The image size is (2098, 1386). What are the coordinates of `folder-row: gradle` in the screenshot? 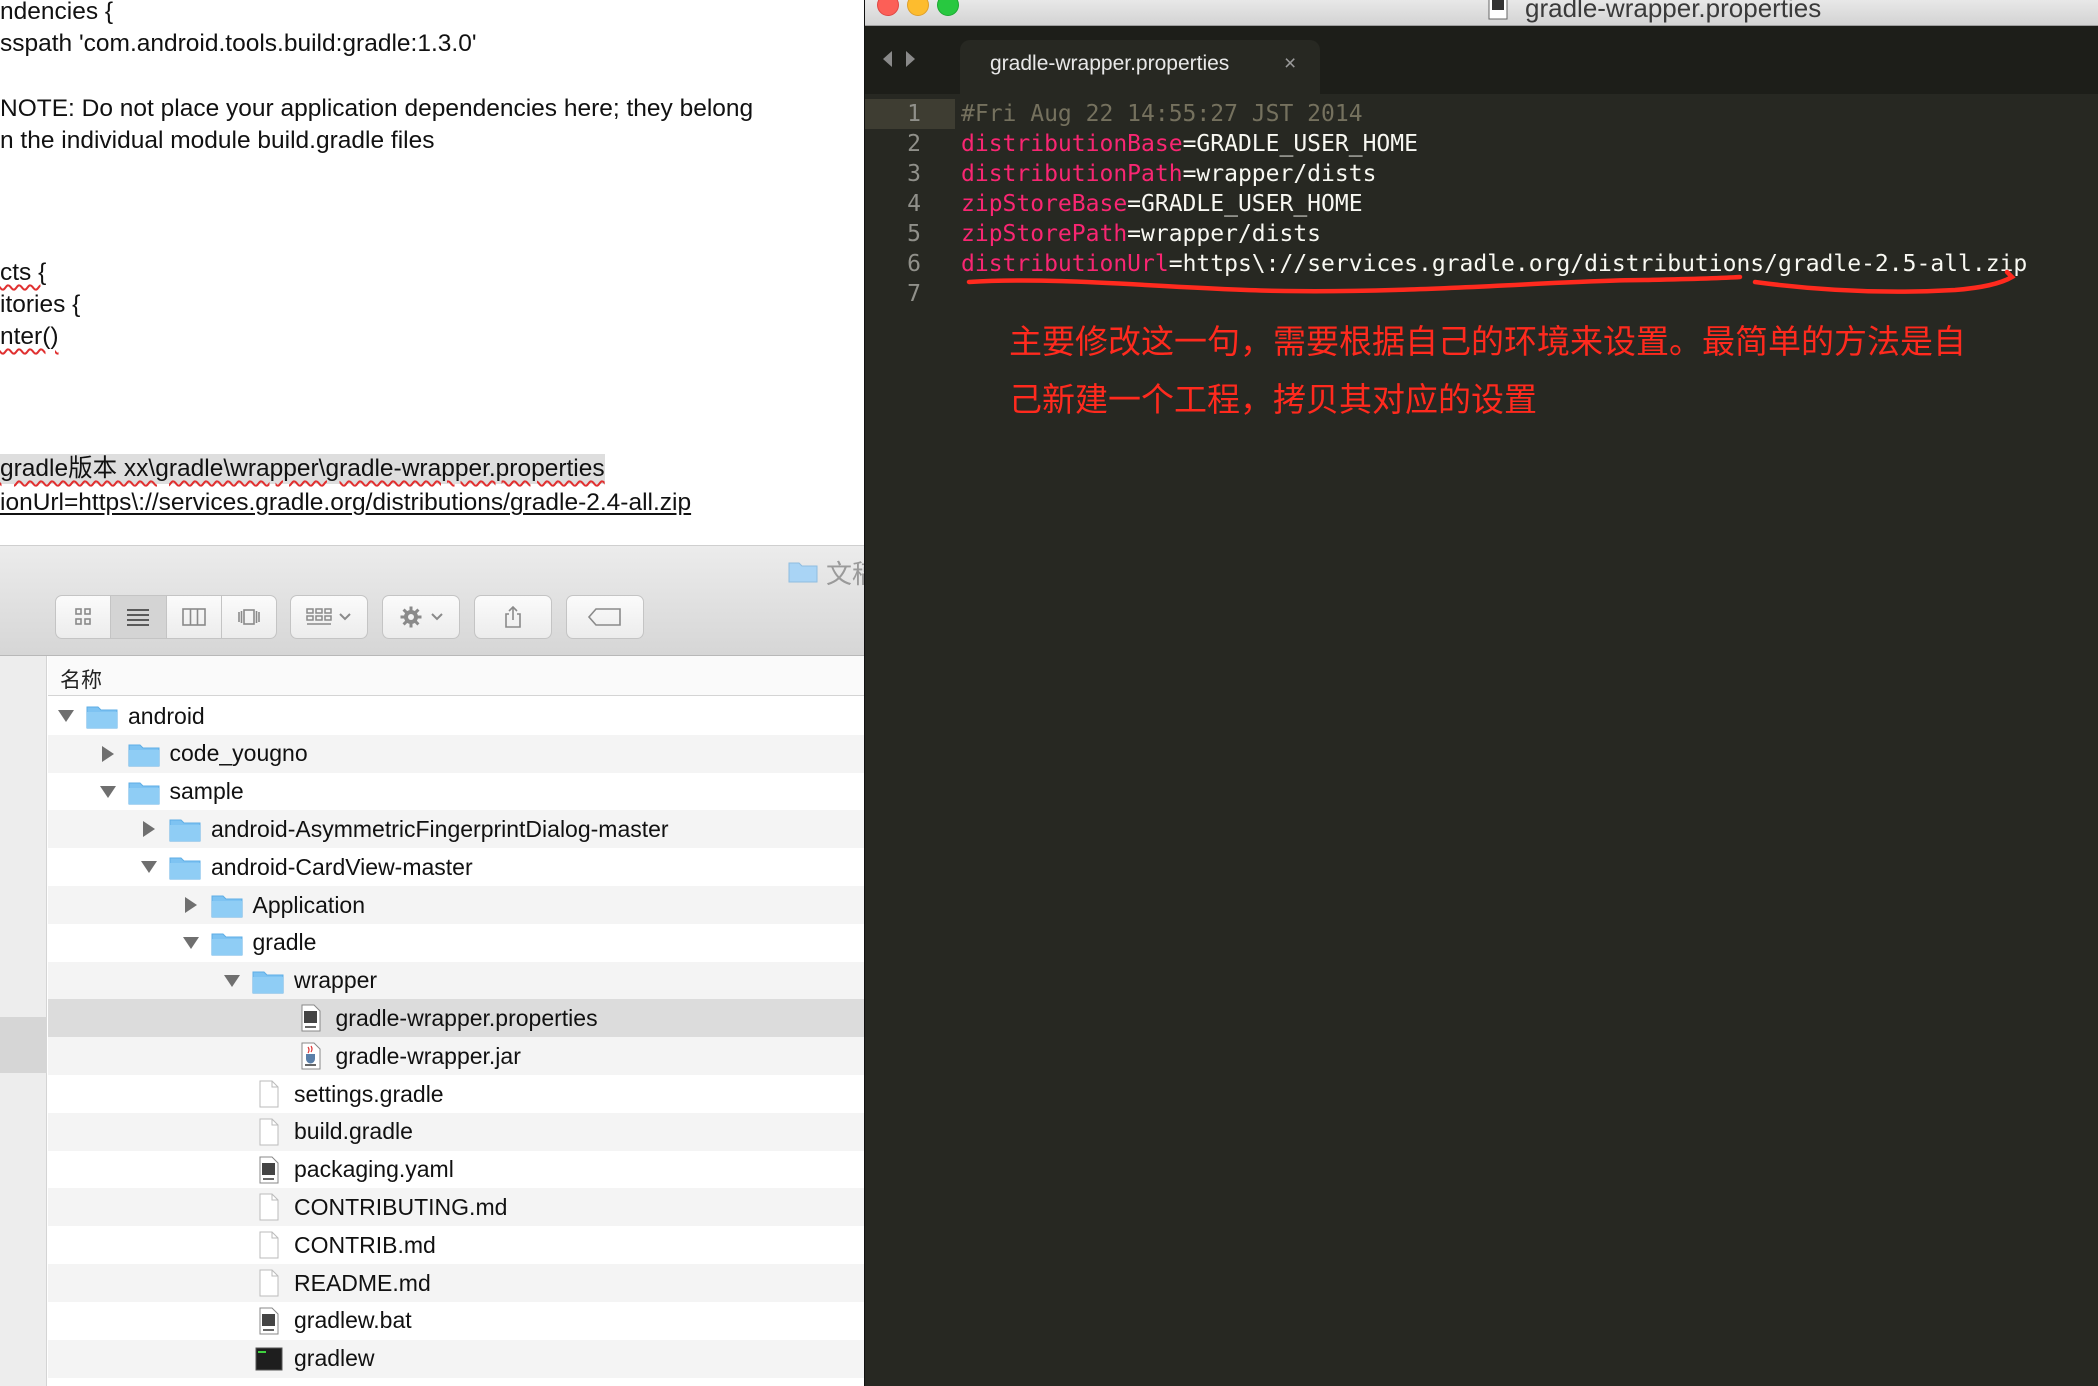 It's located at (456, 943).